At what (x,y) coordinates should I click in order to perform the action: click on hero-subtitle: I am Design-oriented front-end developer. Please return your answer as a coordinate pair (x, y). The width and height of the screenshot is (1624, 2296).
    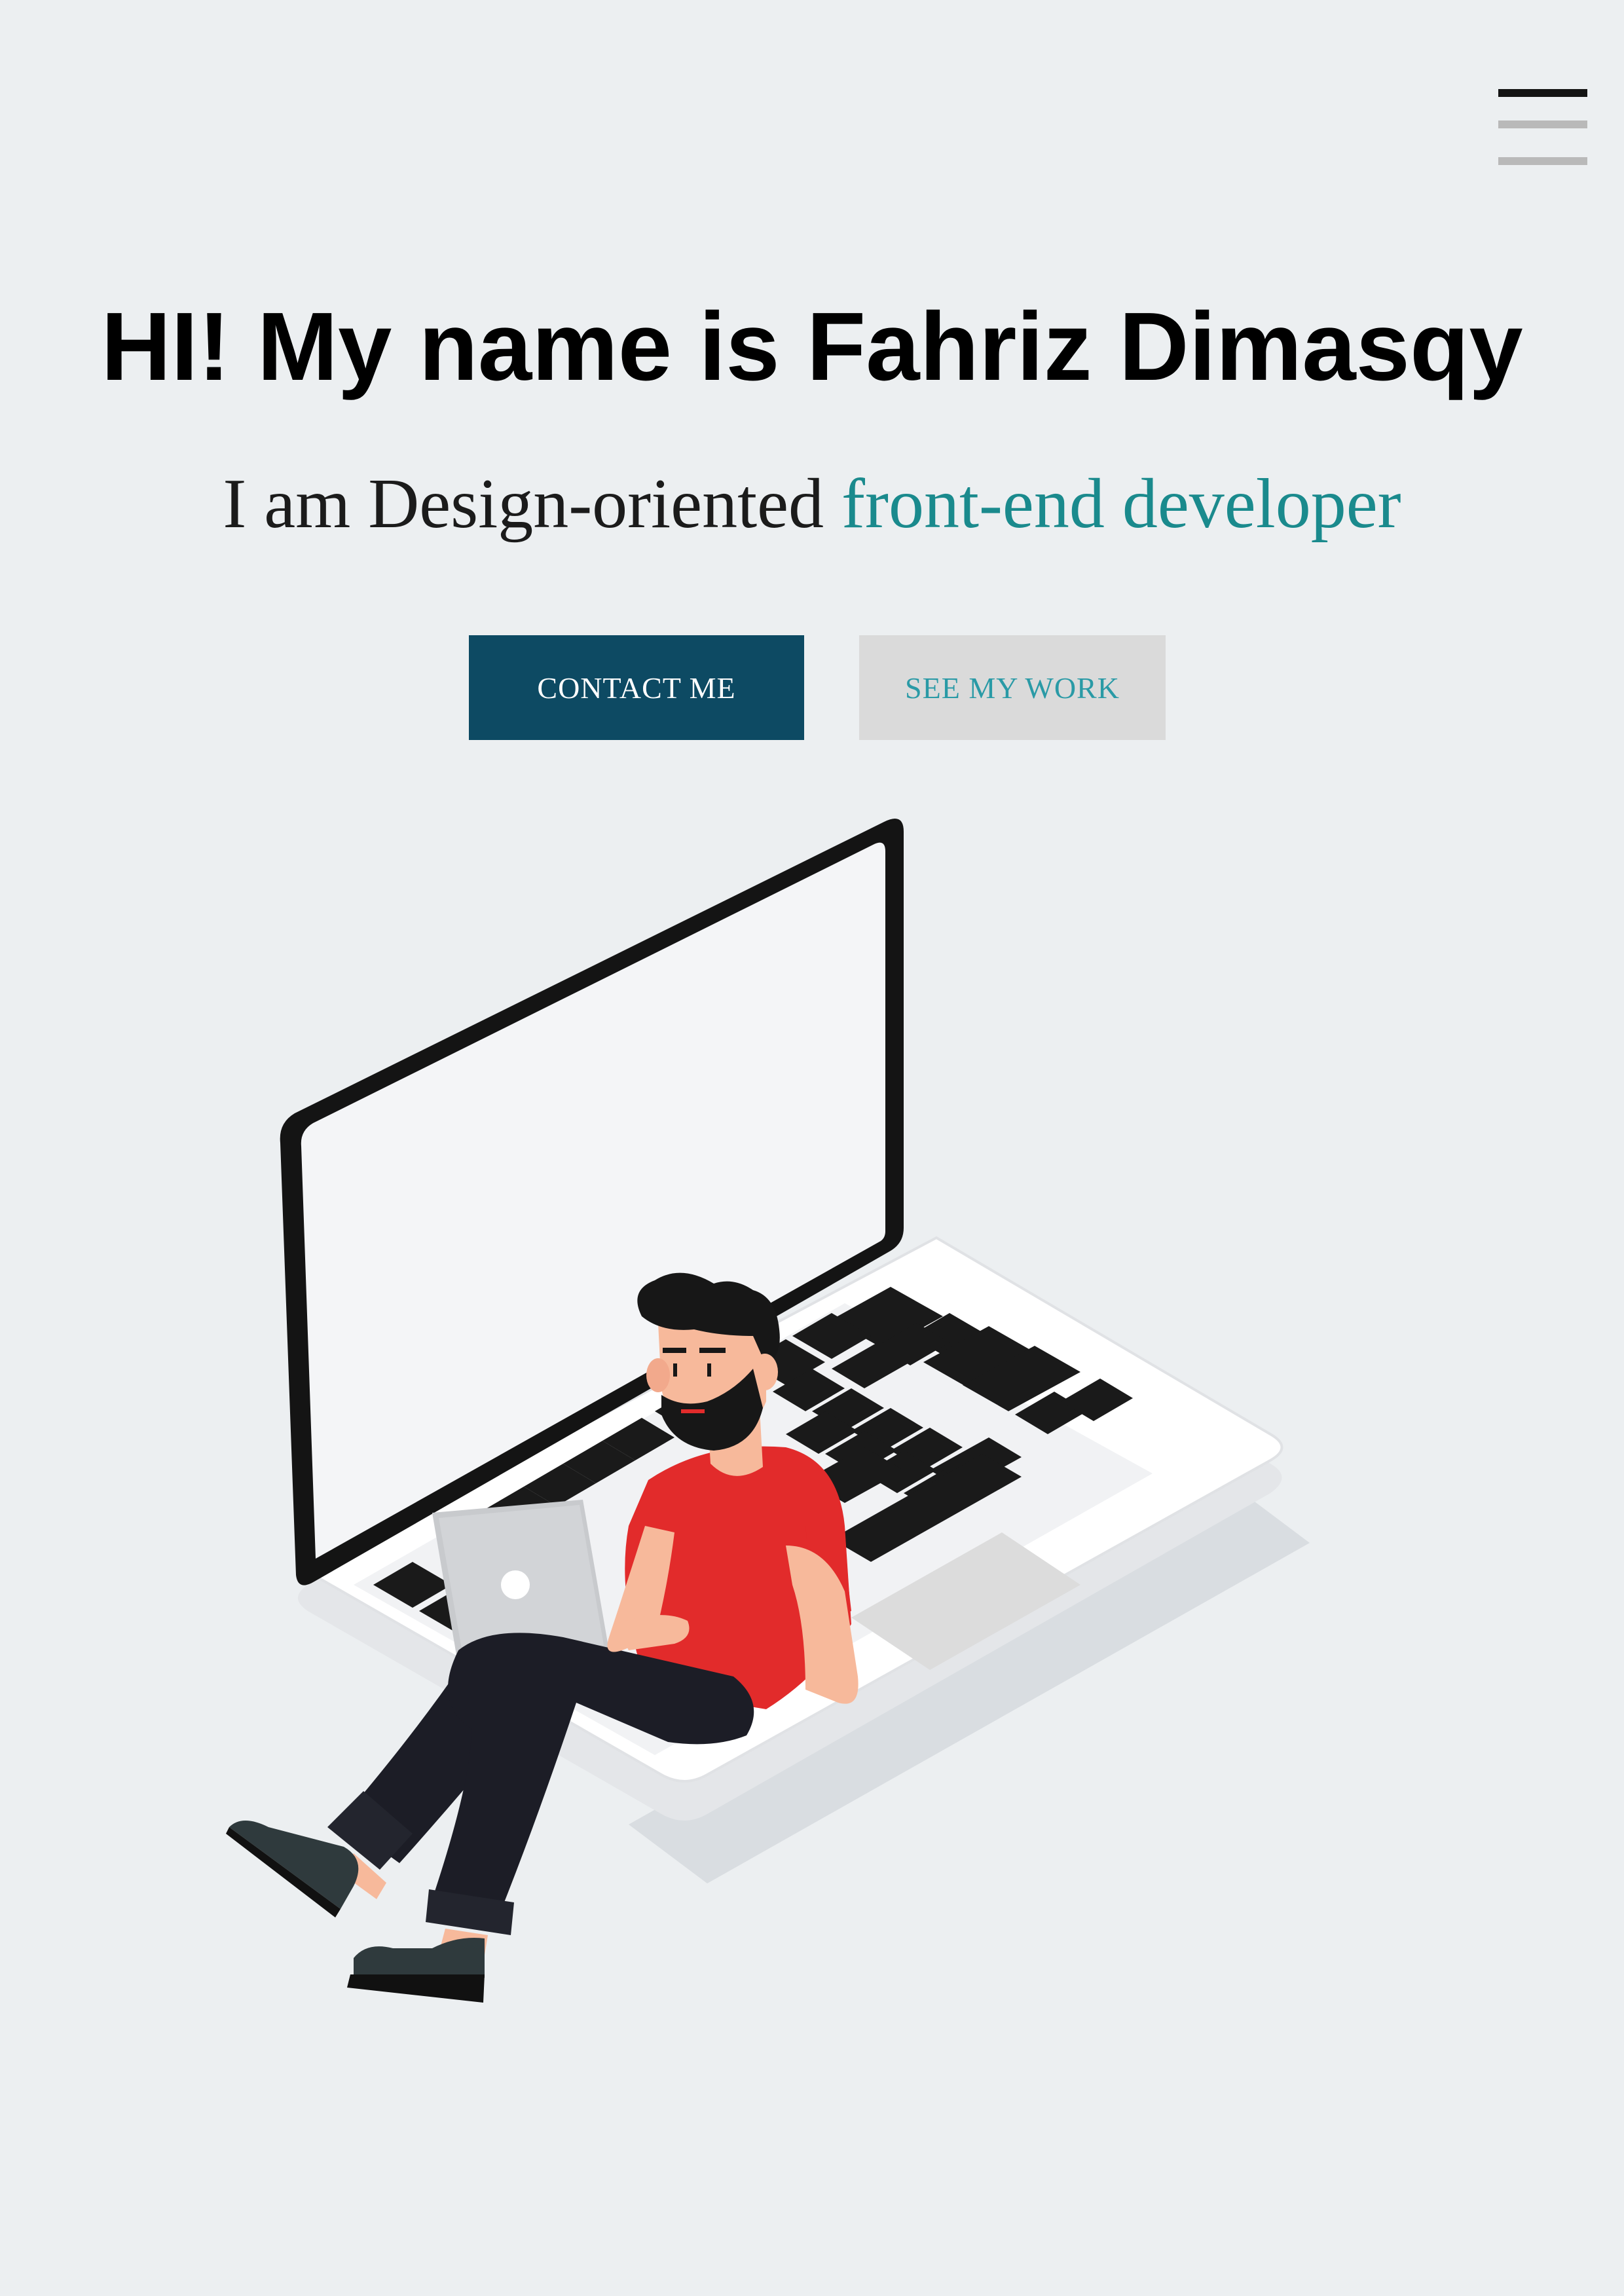
    Looking at the image, I should click on (812, 504).